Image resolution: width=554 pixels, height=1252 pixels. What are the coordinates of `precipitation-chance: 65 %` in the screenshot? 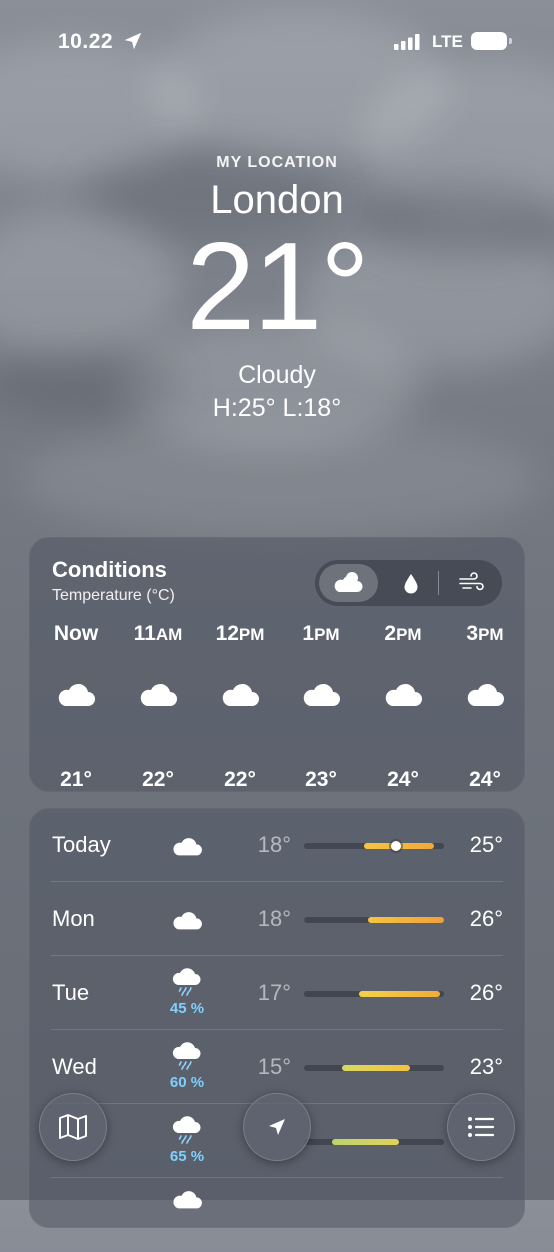 It's located at (187, 1156).